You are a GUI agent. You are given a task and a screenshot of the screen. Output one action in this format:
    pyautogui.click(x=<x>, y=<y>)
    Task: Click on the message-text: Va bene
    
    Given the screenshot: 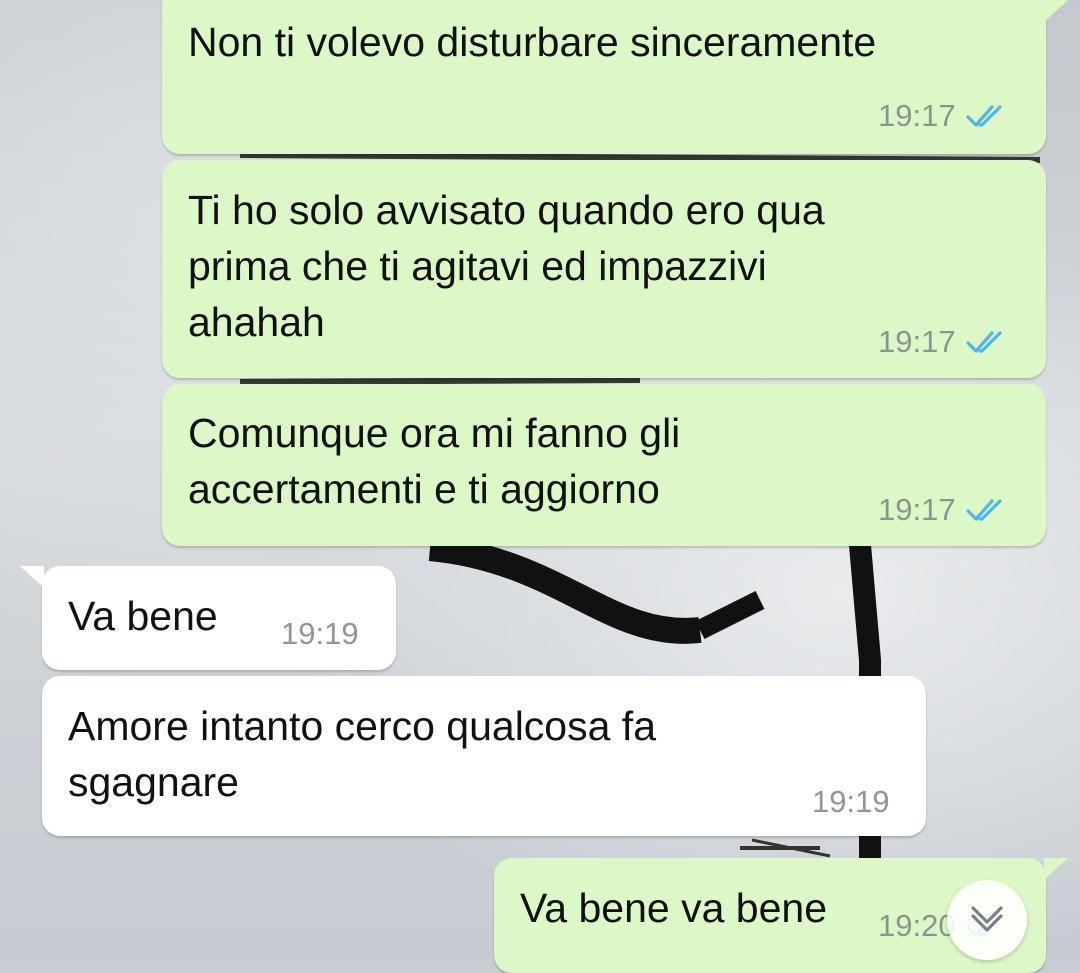 What is the action you would take?
    pyautogui.click(x=143, y=616)
    